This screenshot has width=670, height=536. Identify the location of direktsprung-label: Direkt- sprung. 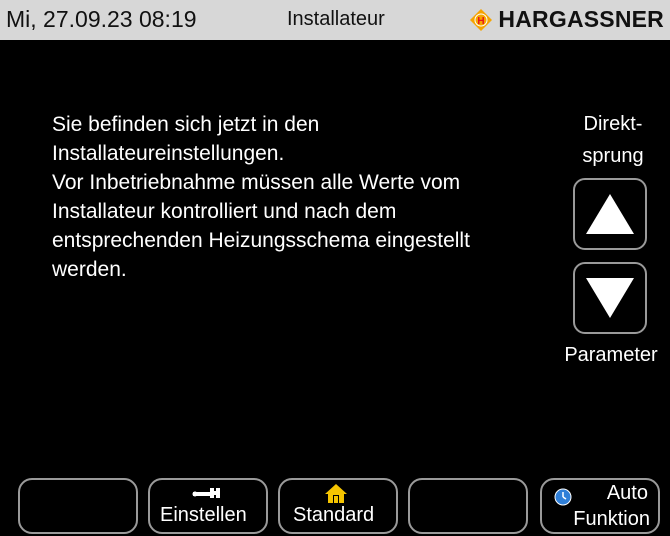
(613, 140).